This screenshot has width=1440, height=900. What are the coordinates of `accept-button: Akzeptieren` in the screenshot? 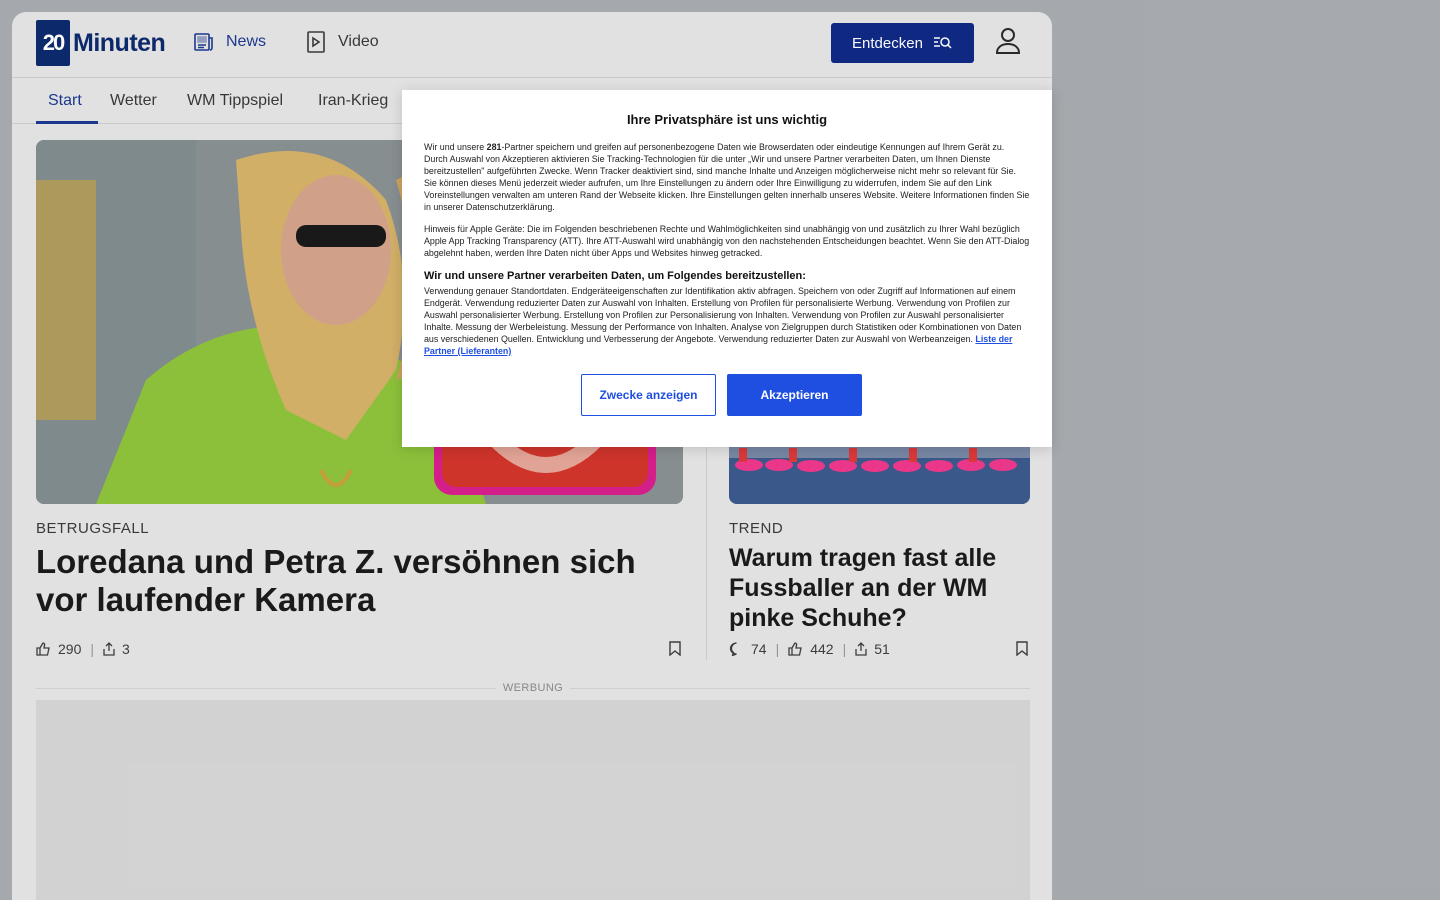 It's located at (794, 395).